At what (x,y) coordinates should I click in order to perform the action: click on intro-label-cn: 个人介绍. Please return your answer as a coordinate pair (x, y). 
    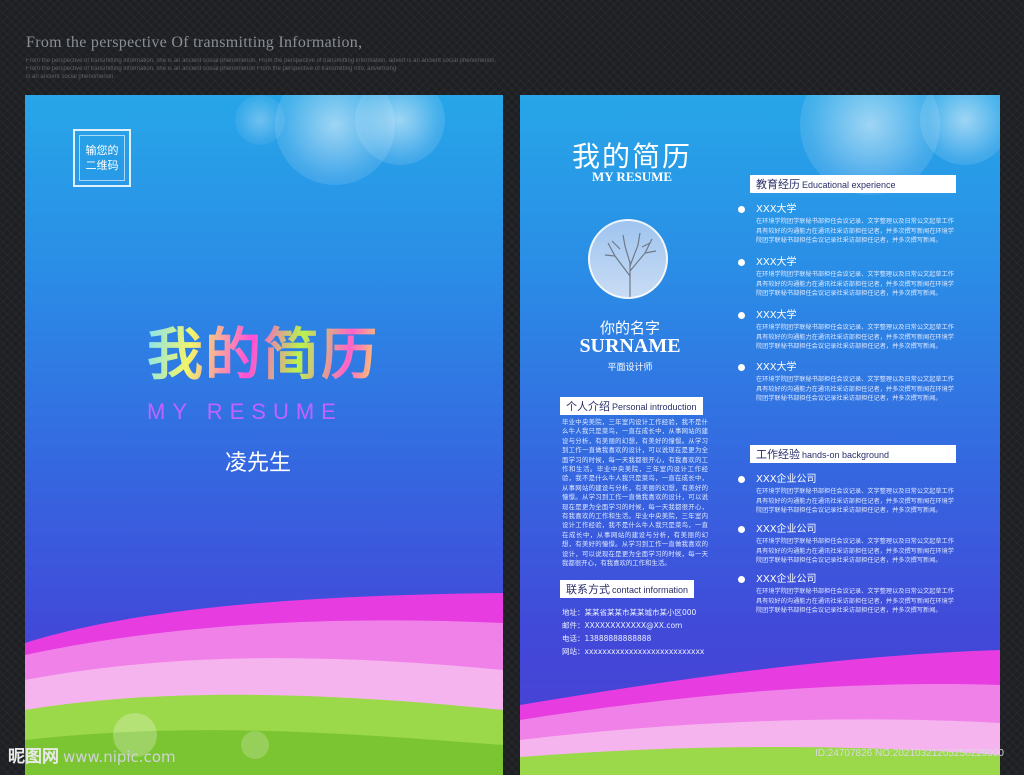
    Looking at the image, I should click on (588, 406).